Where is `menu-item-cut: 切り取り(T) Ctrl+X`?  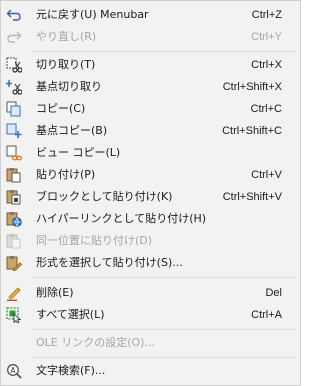 menu-item-cut: 切り取り(T) Ctrl+X is located at coordinates (150, 65).